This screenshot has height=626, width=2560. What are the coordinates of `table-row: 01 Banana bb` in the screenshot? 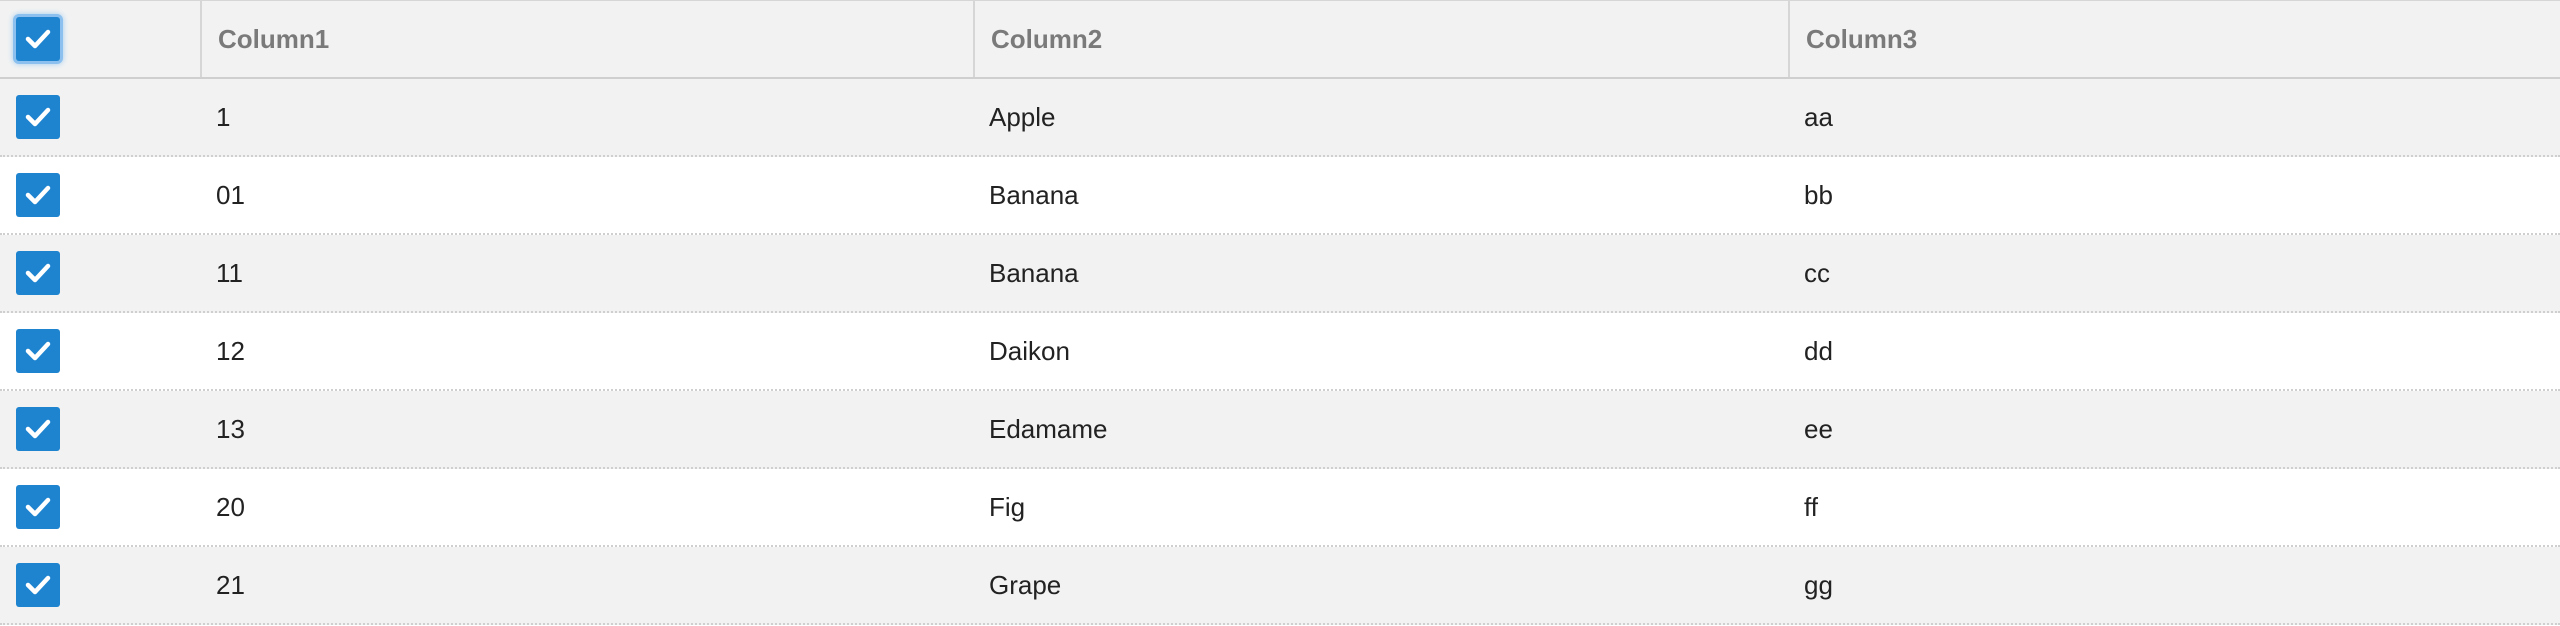 It's located at (1280, 196).